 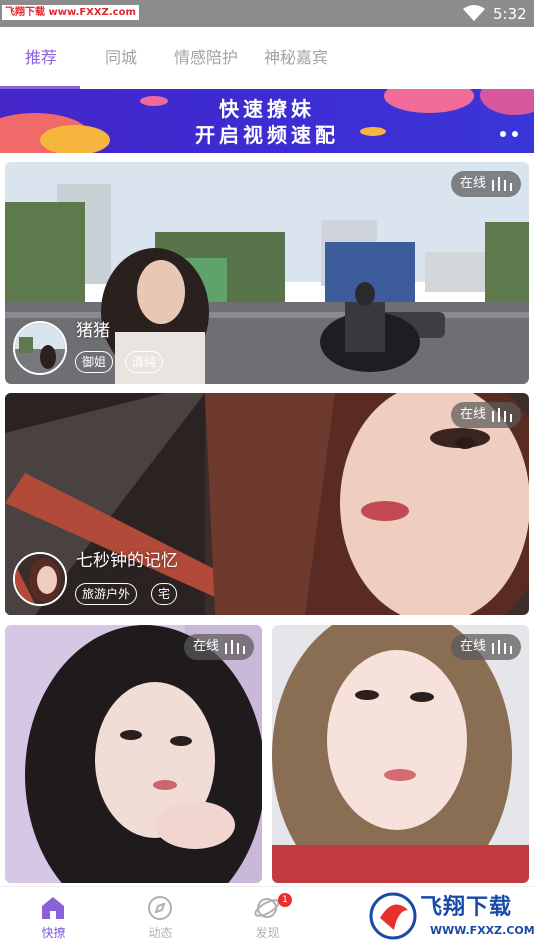 I want to click on wifi-icon, so click(x=474, y=13).